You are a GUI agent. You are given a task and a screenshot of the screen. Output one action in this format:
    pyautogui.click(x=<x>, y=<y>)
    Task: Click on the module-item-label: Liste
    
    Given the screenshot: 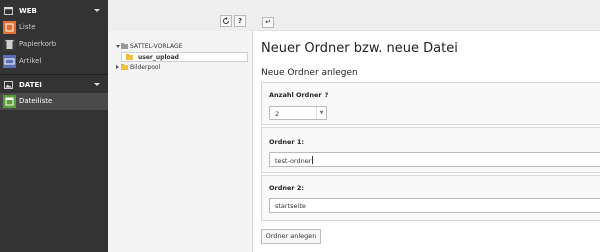 What is the action you would take?
    pyautogui.click(x=27, y=27)
    